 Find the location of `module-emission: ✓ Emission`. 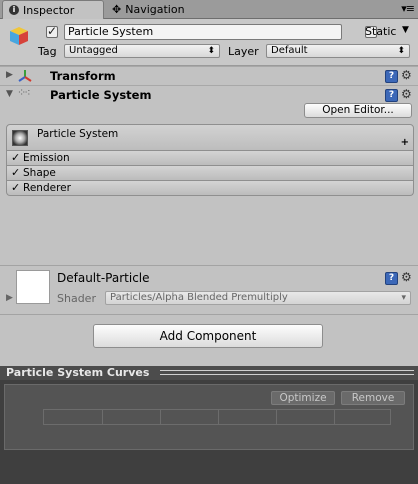

module-emission: ✓ Emission is located at coordinates (210, 158).